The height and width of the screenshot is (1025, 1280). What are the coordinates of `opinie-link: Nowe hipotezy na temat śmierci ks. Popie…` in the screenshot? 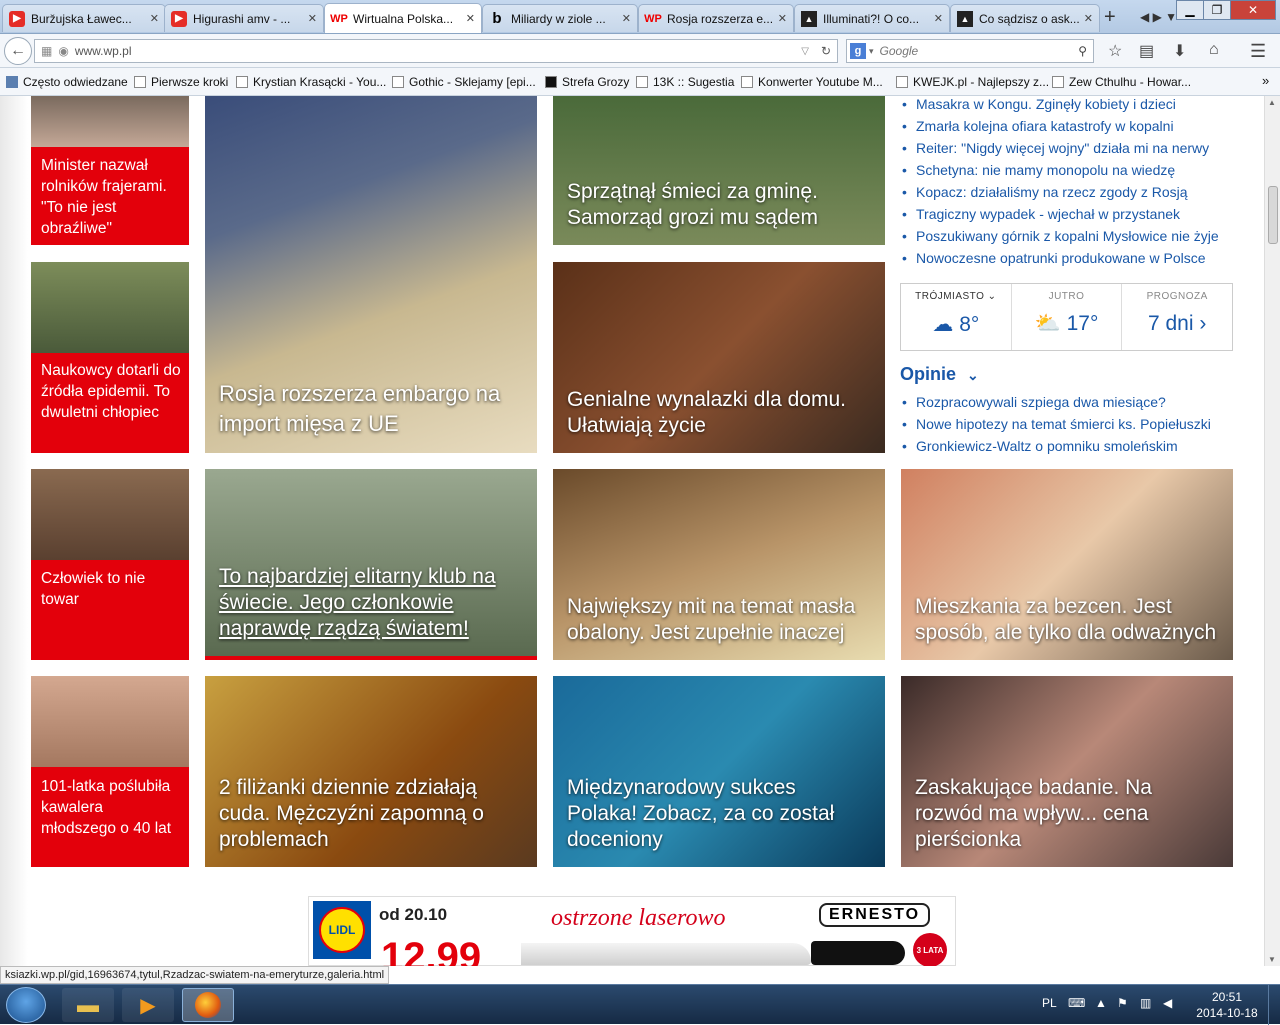 It's located at (1067, 427).